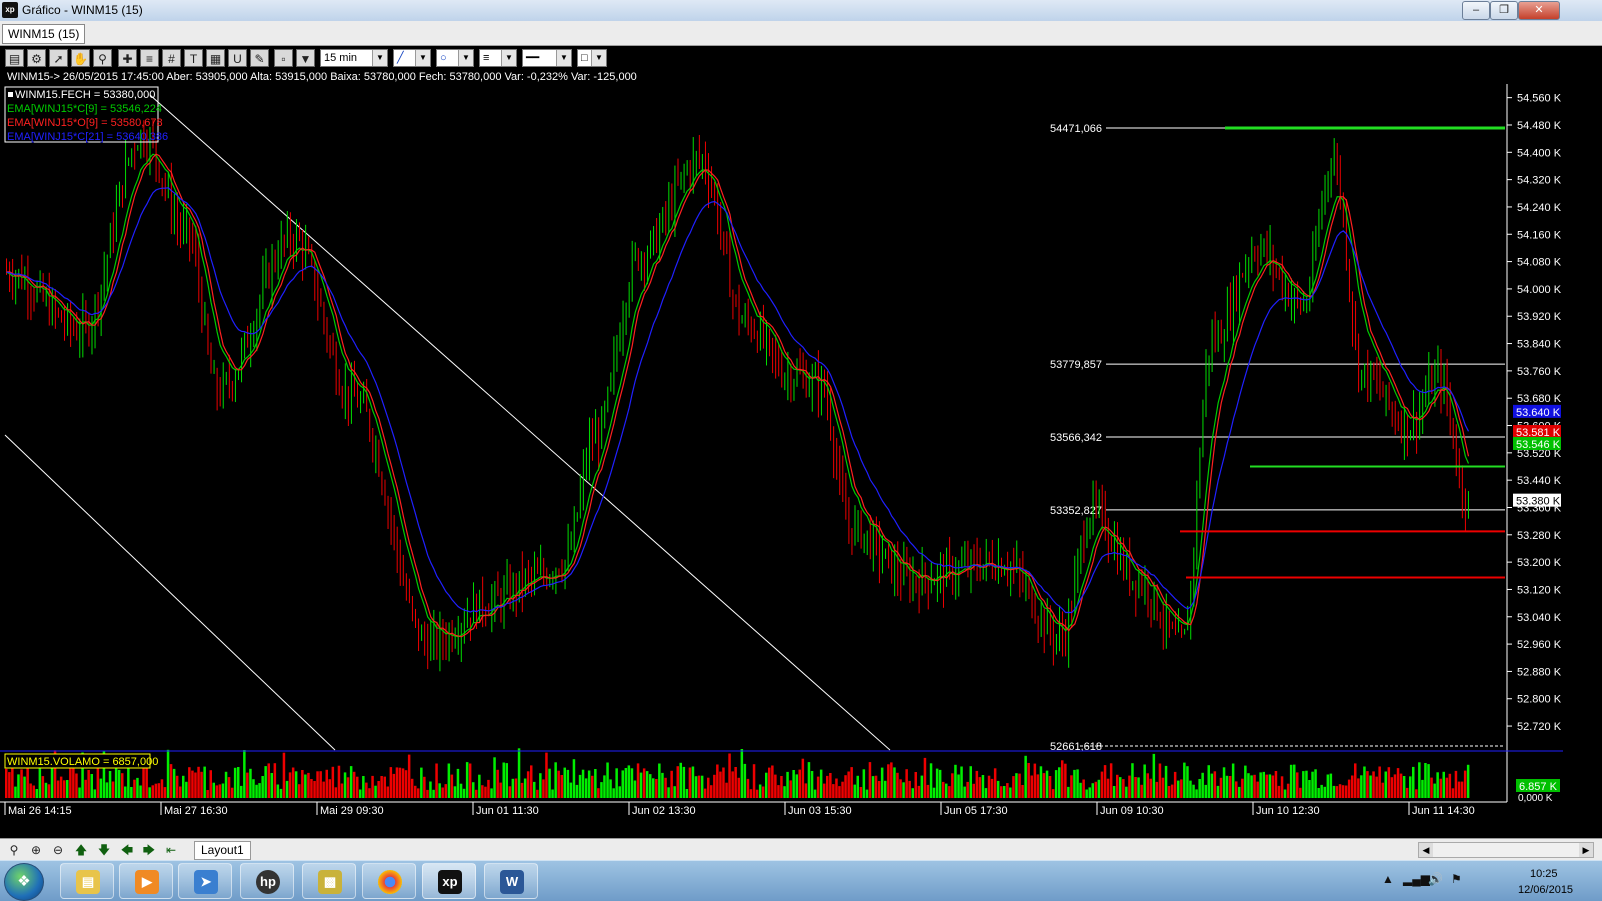  I want to click on zoom-out-icon: ⊖, so click(58, 850).